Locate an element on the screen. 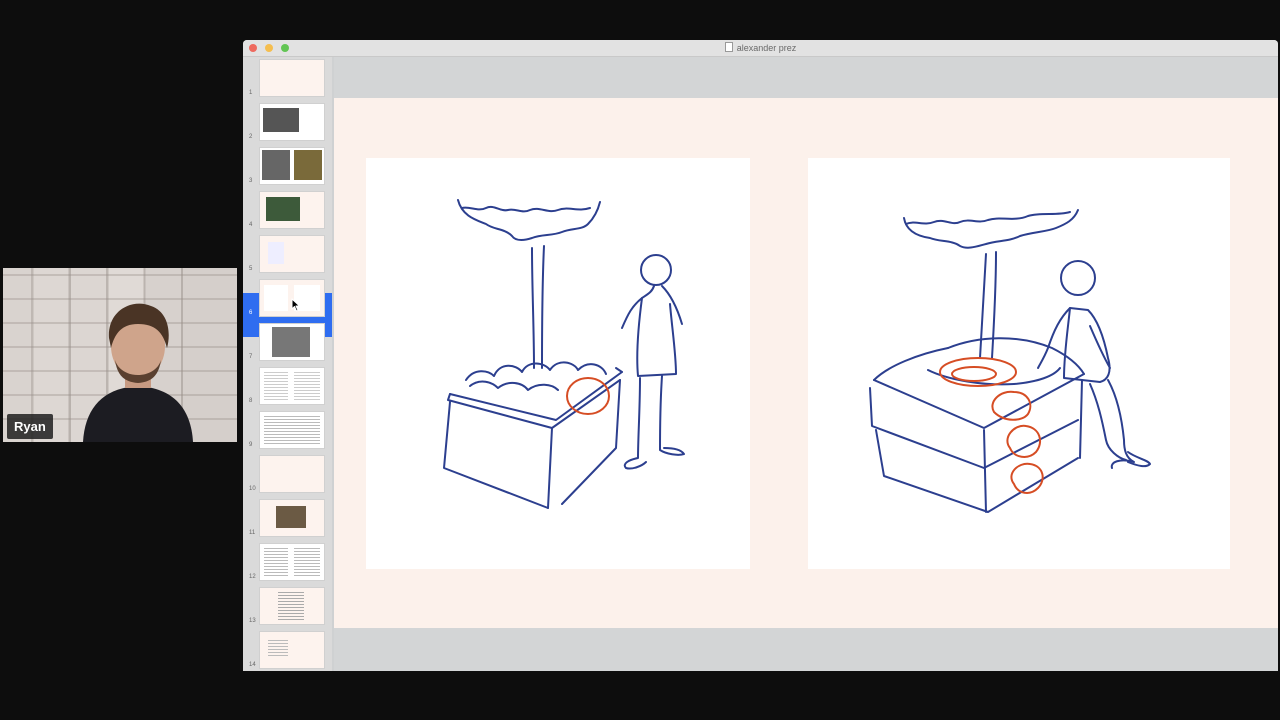  window-title: alexander prez is located at coordinates (760, 47).